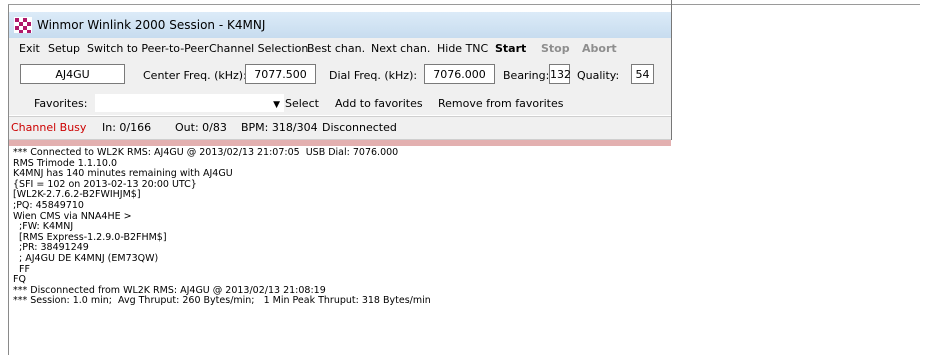 The height and width of the screenshot is (355, 928). I want to click on log-line: ;PQ: 45849710, so click(48, 205).